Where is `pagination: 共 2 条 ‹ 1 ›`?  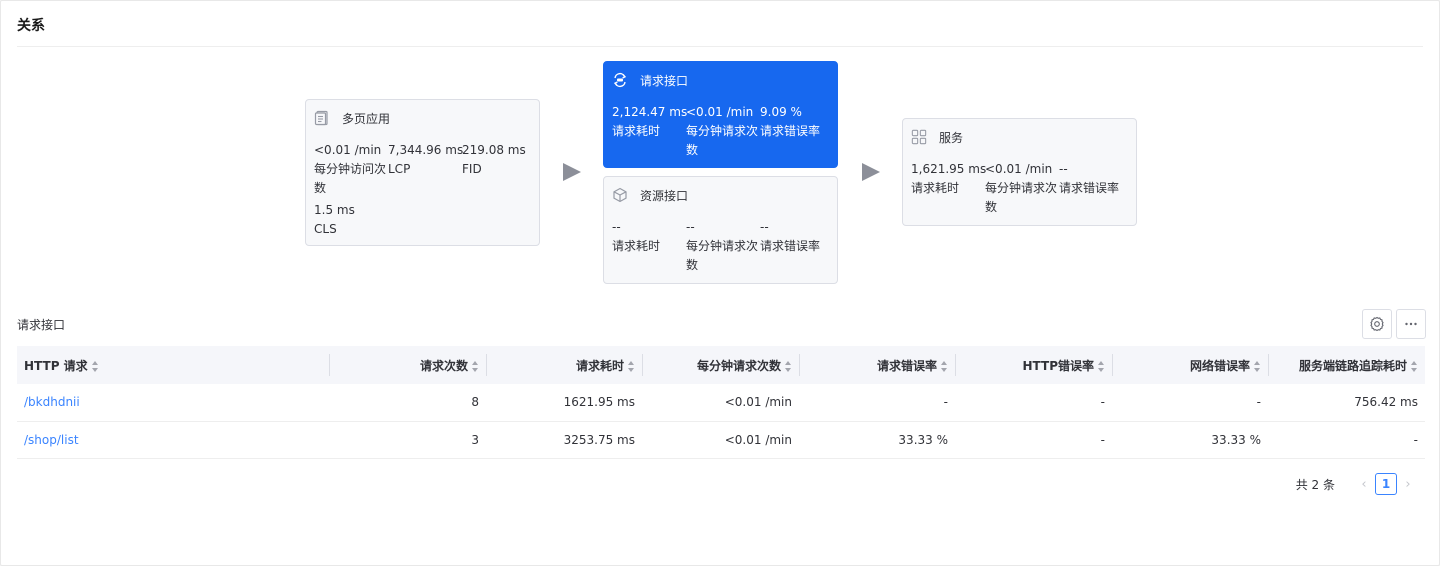
pagination: 共 2 条 ‹ 1 › is located at coordinates (1357, 484).